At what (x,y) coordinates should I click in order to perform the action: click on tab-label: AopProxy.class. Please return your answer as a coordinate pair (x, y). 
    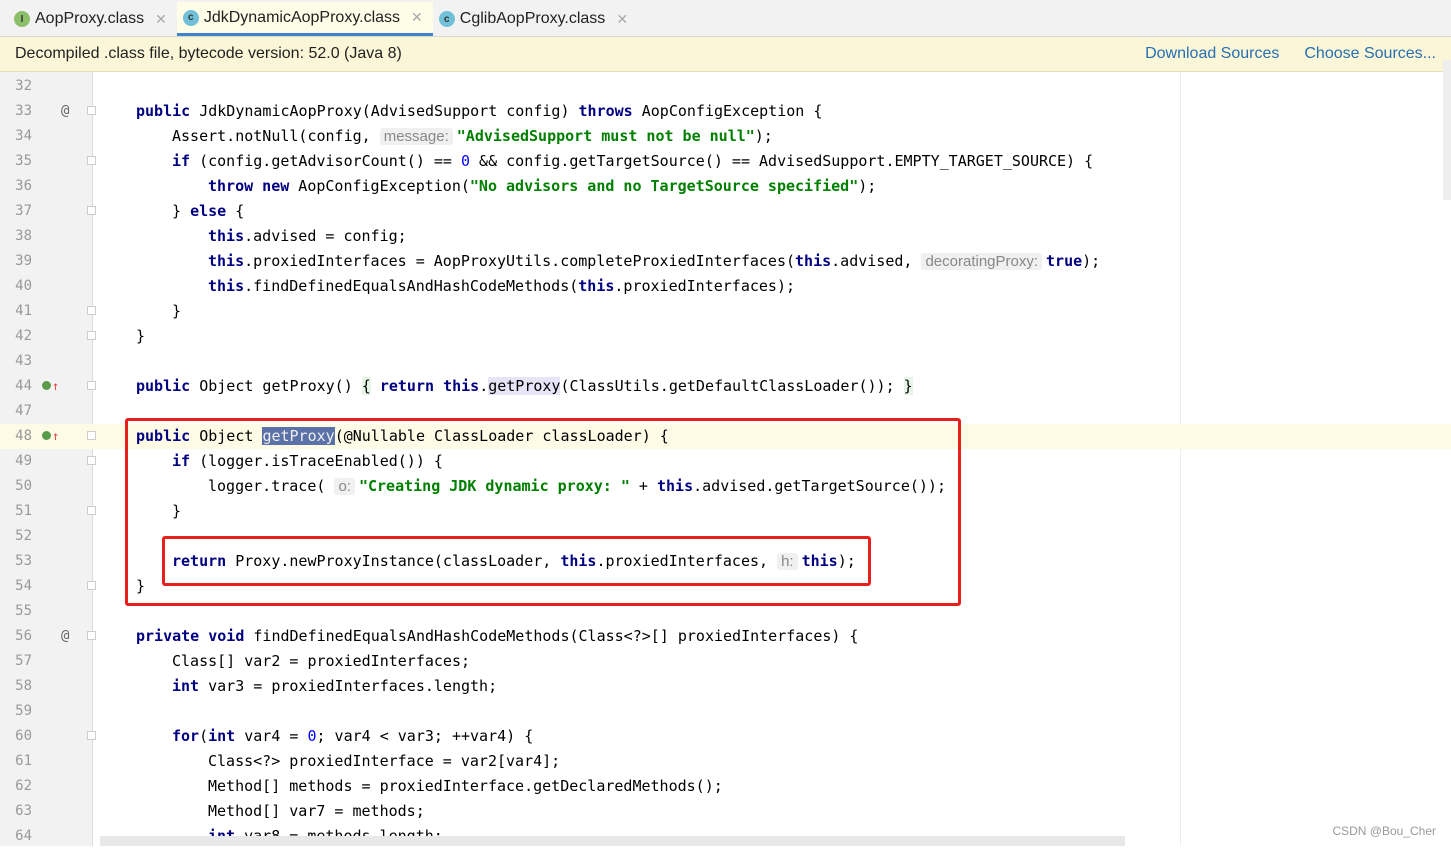
    Looking at the image, I should click on (90, 18).